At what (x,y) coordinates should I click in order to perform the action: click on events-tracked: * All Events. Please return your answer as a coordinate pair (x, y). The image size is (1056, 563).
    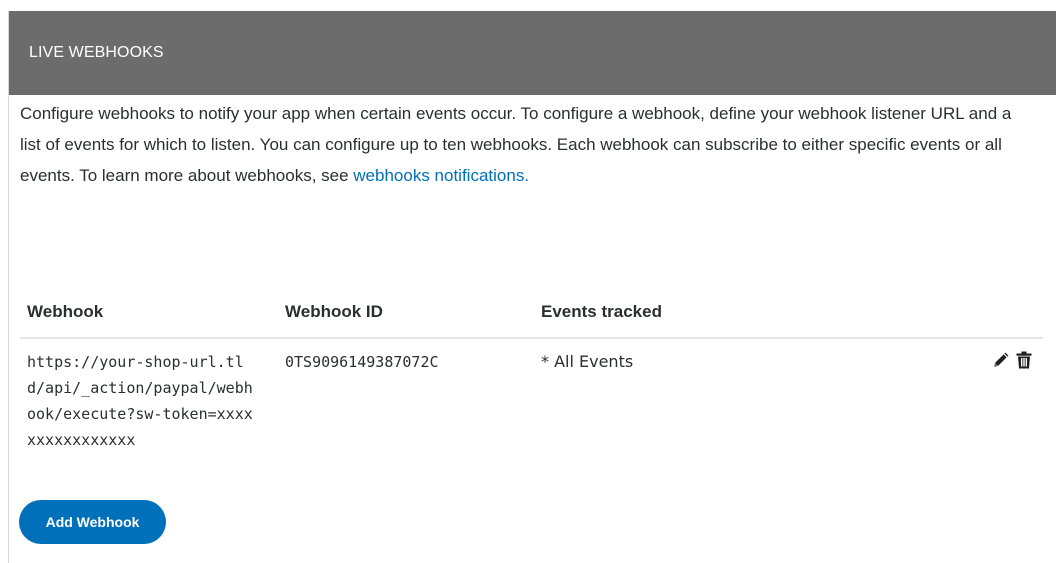
    Looking at the image, I should click on (587, 361).